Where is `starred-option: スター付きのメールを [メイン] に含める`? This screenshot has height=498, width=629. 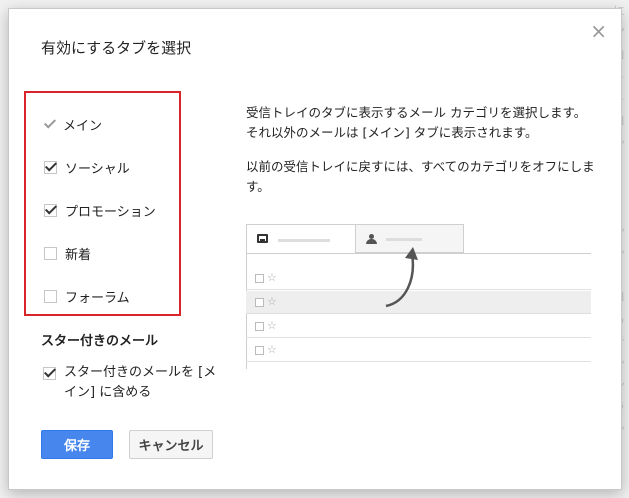
starred-option: スター付きのメールを [メイン] に含める is located at coordinates (133, 383).